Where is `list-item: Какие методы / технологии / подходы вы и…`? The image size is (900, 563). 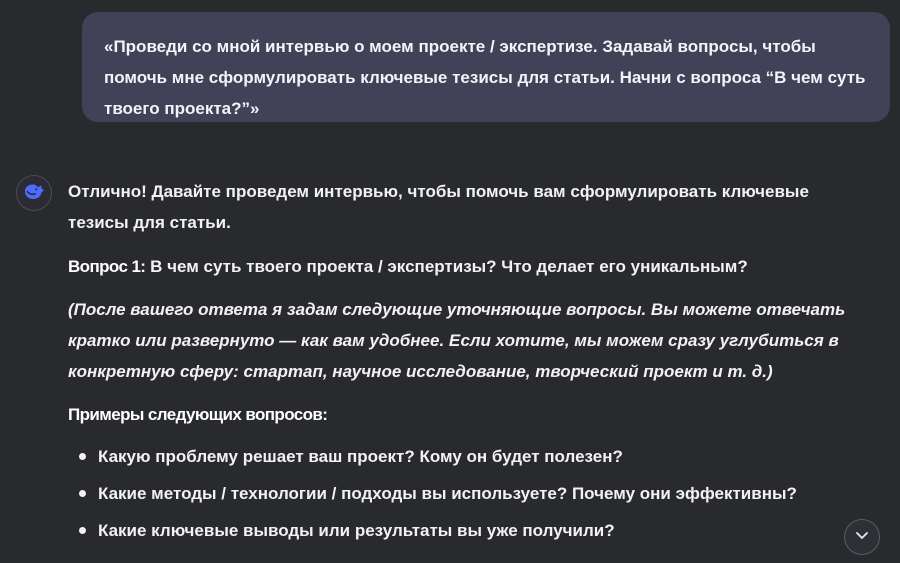
list-item: Какие методы / технологии / подходы вы и… is located at coordinates (468, 493).